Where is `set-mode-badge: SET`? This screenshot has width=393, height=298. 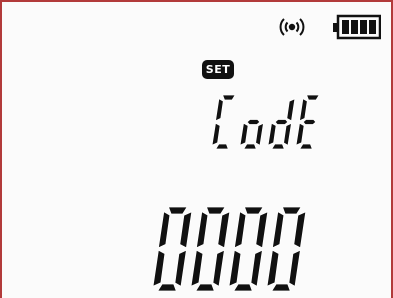 set-mode-badge: SET is located at coordinates (218, 69).